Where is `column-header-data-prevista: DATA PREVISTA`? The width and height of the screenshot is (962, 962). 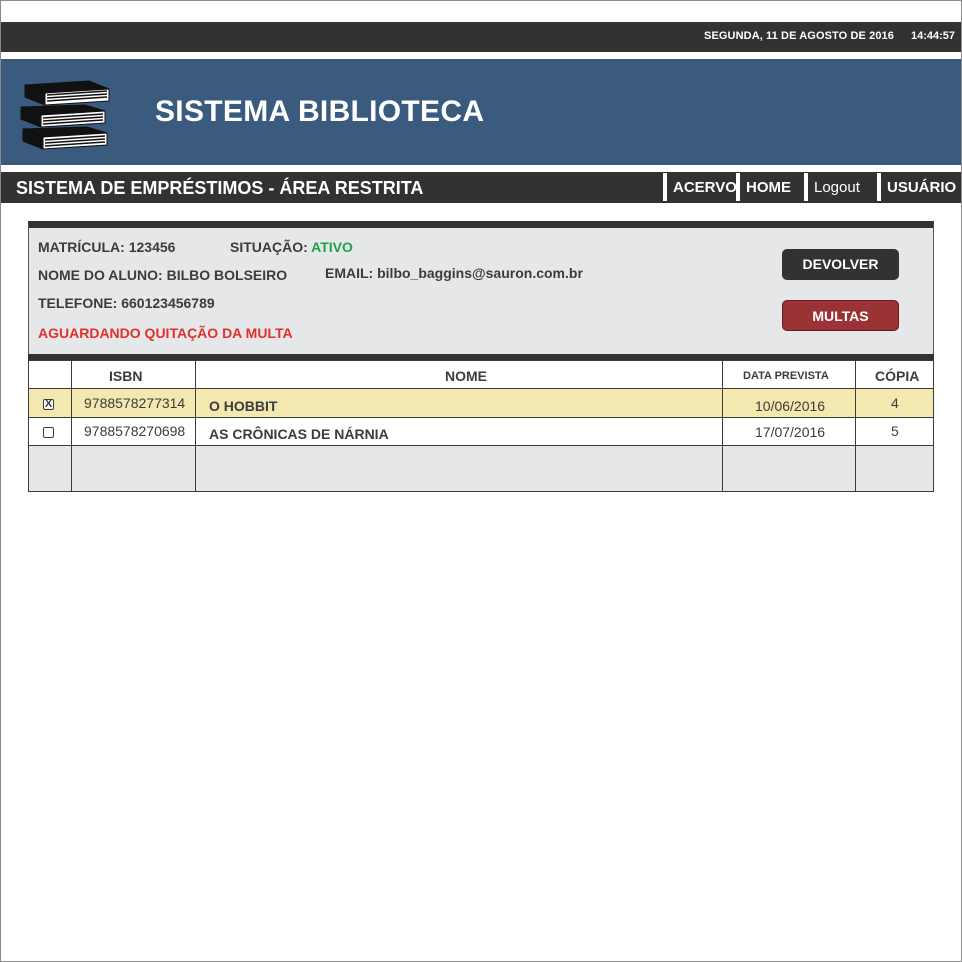 column-header-data-prevista: DATA PREVISTA is located at coordinates (786, 376).